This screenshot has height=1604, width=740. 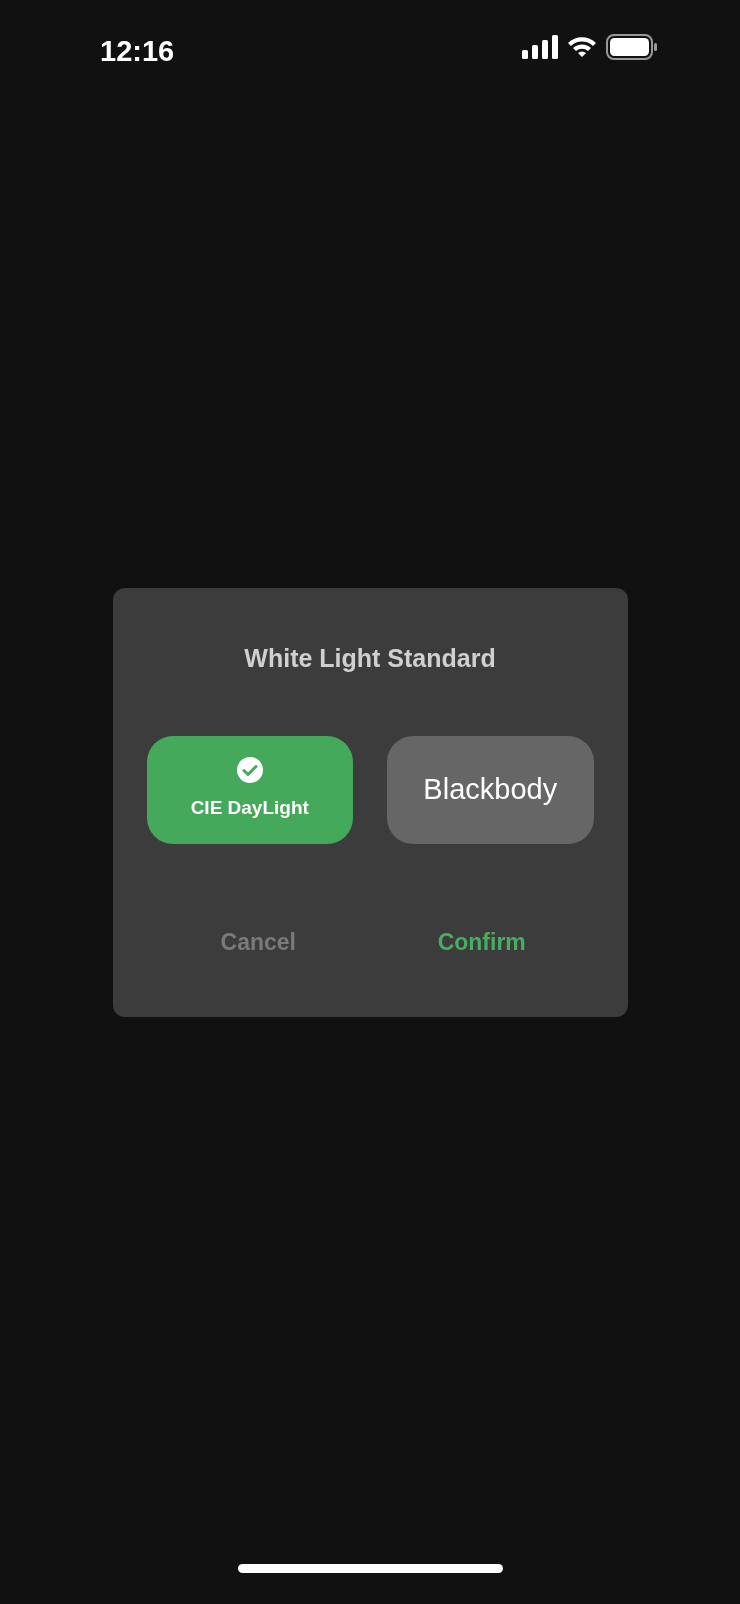 I want to click on signal-icon, so click(x=540, y=47).